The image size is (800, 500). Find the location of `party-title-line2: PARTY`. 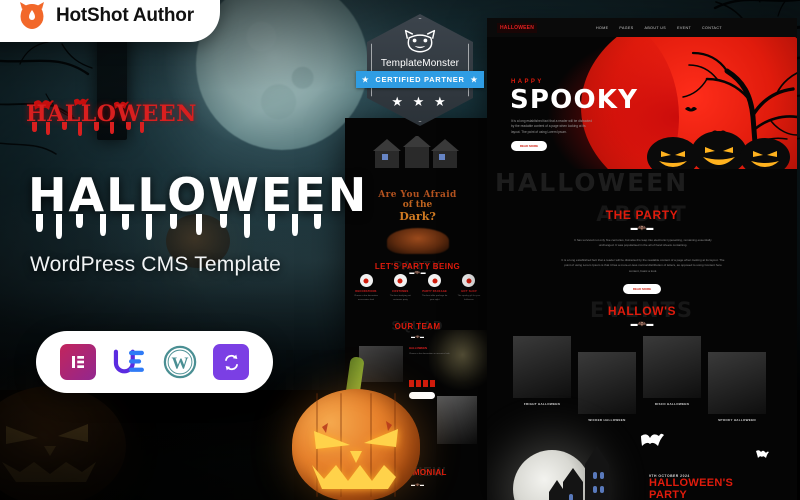

party-title-line2: PARTY is located at coordinates (668, 494).